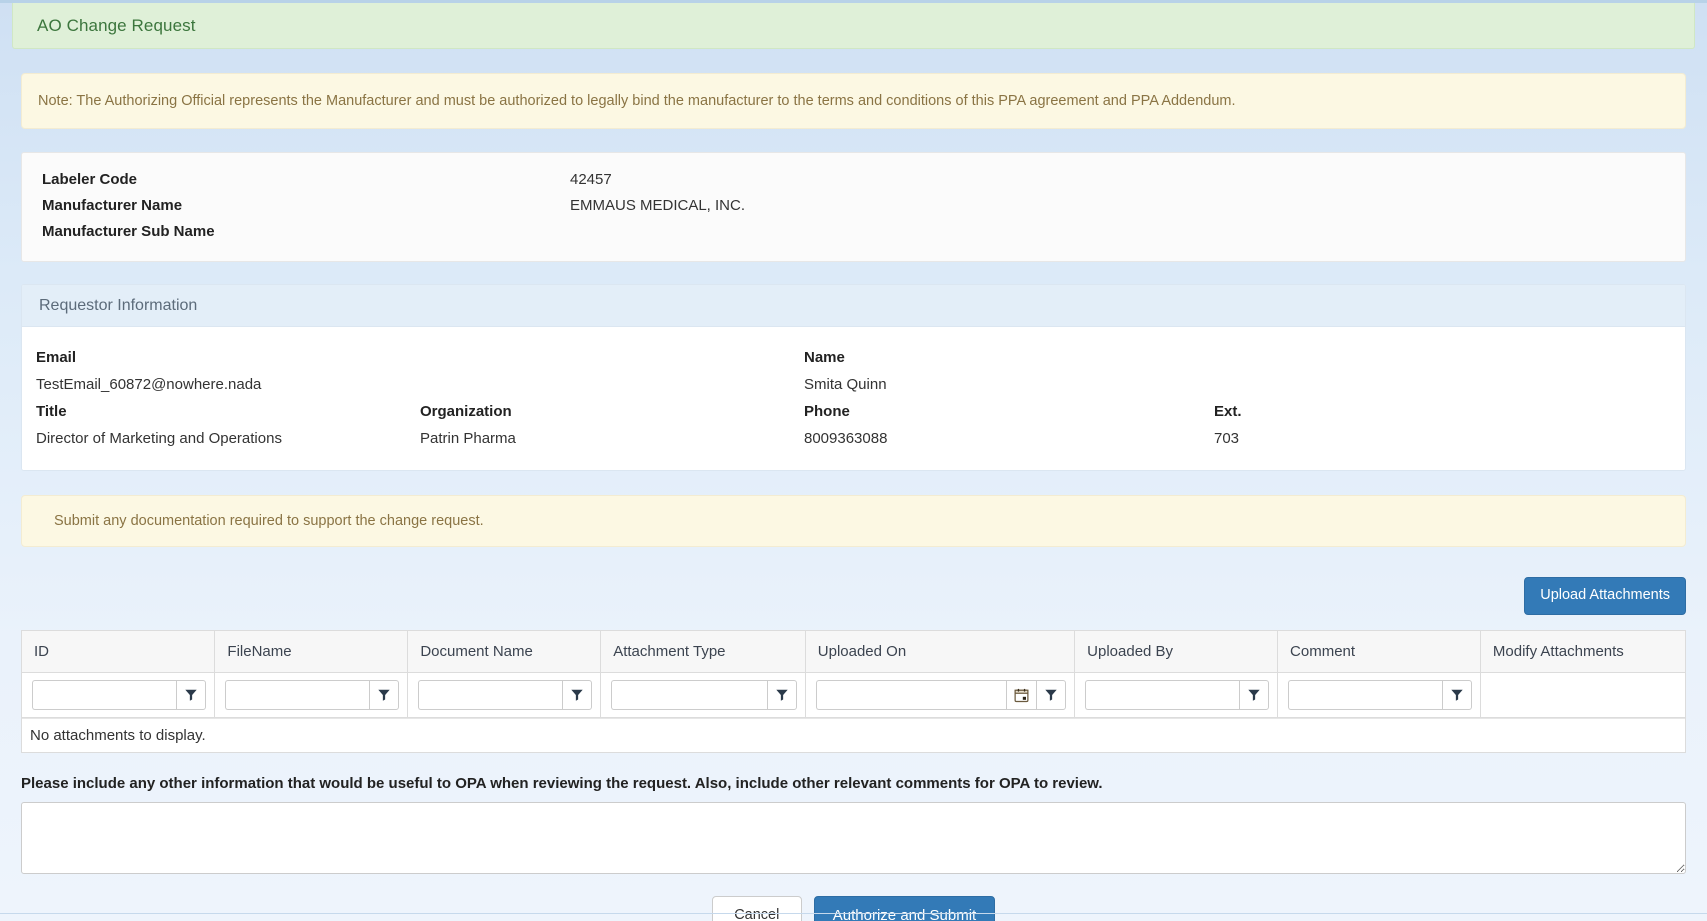  Describe the element at coordinates (56, 358) in the screenshot. I see `email-label: Email` at that location.